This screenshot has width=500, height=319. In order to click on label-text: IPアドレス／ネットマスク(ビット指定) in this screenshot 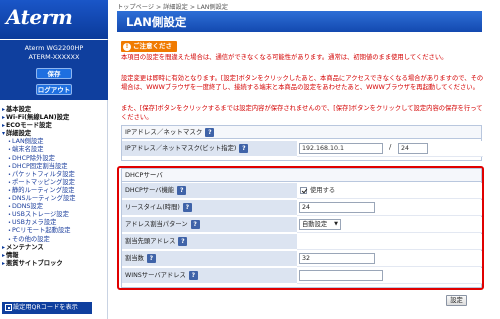, I will do `click(181, 148)`.